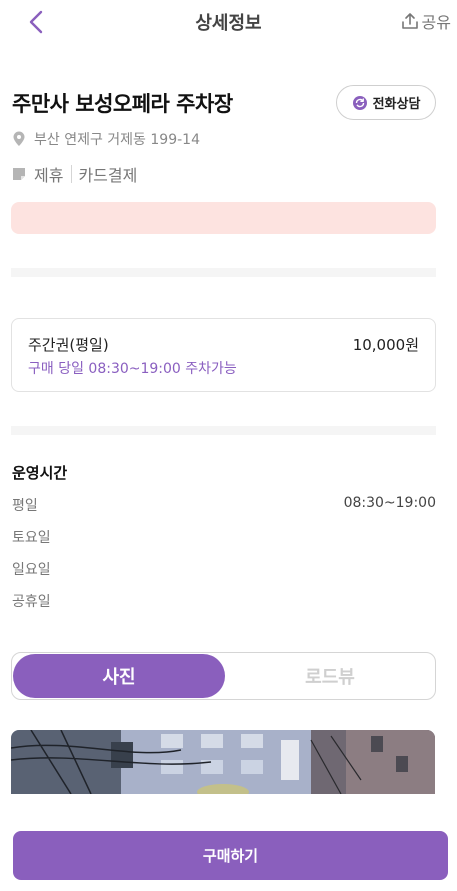 The width and height of the screenshot is (457, 891). I want to click on page-title: 상세정보, so click(228, 23).